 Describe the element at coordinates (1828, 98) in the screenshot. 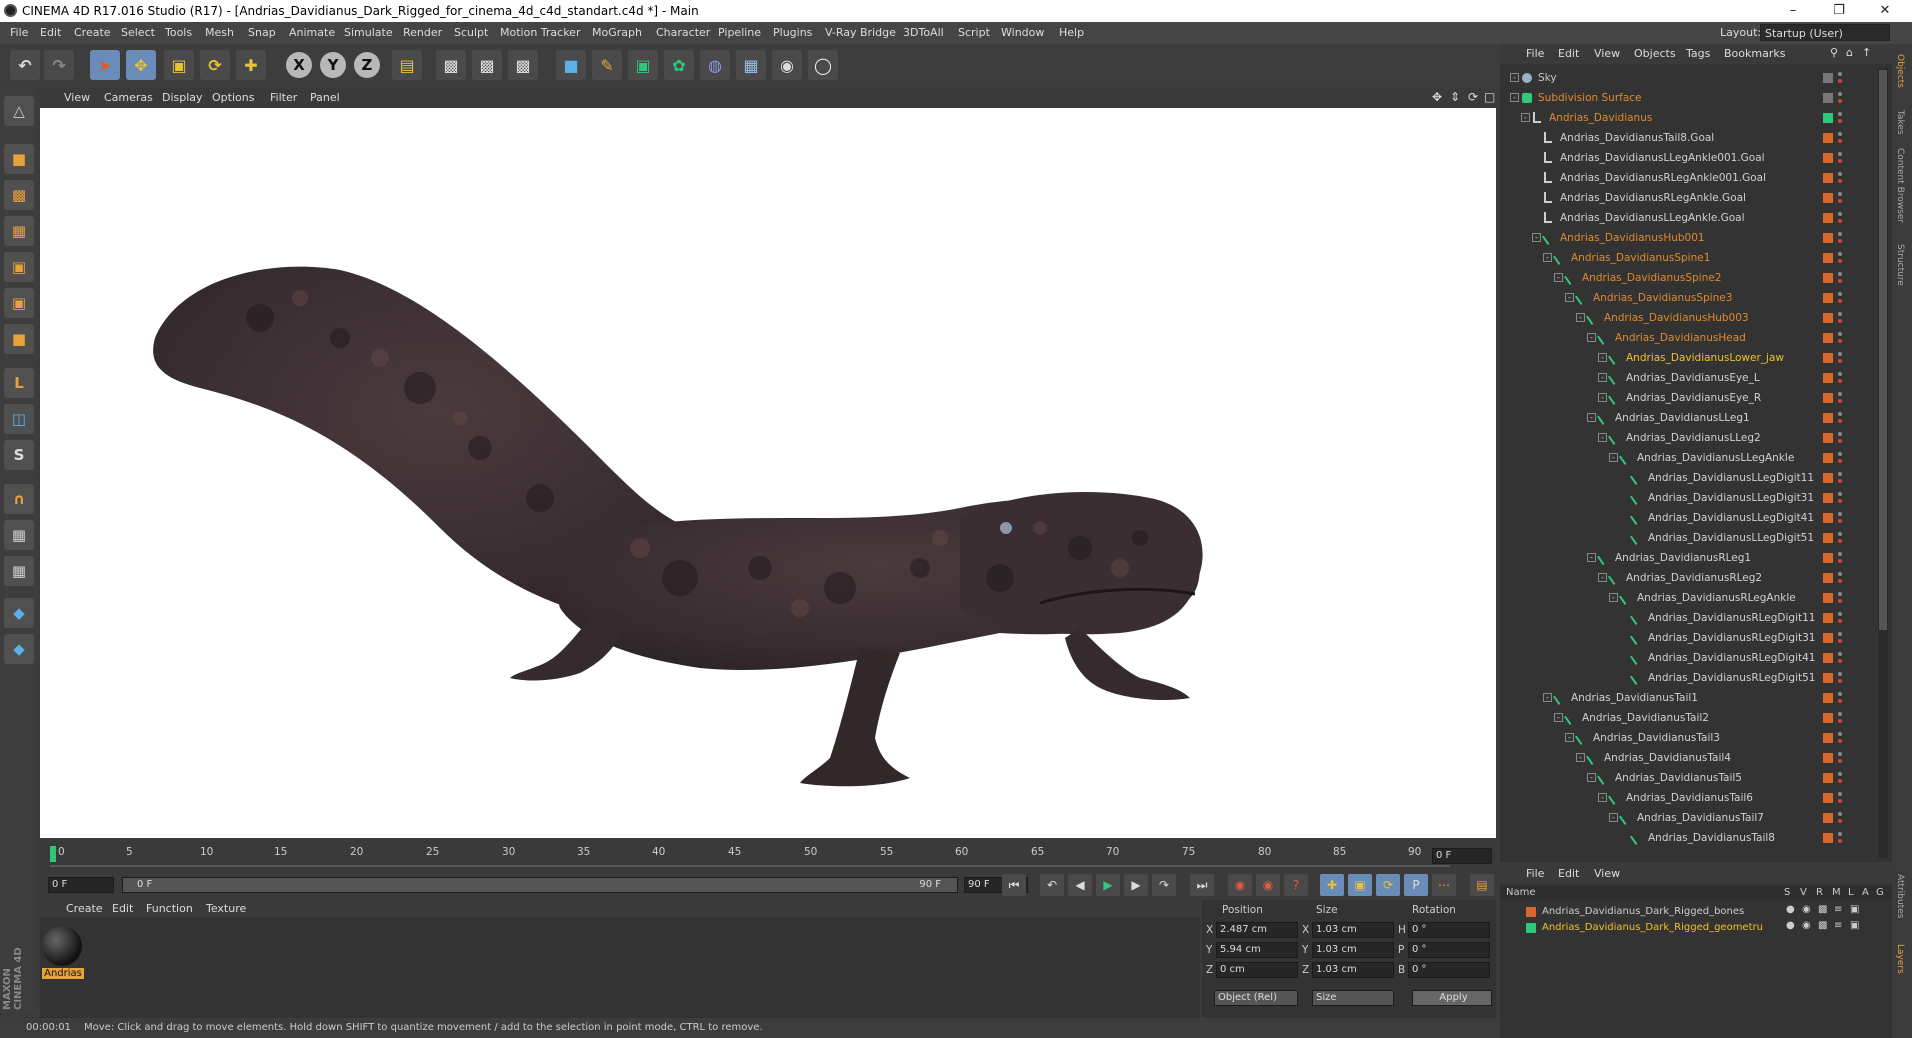

I see `layer-tag-icon` at that location.